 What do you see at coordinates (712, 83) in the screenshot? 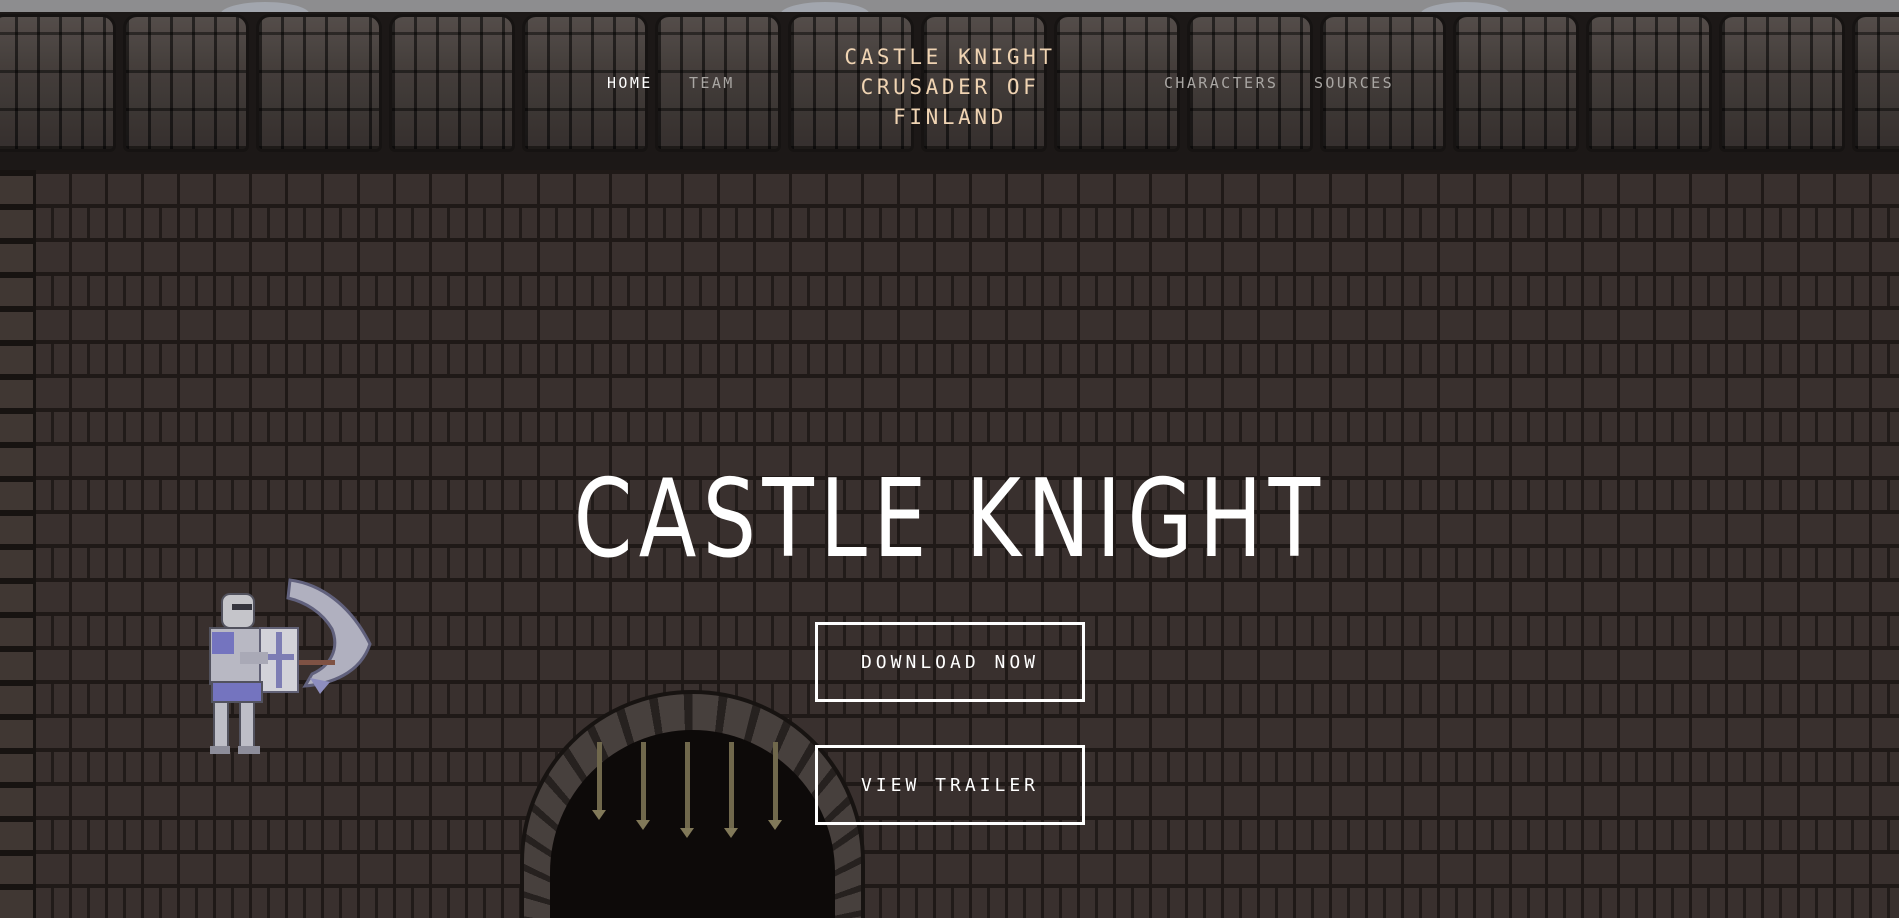
I see `nav-team: TEAM` at bounding box center [712, 83].